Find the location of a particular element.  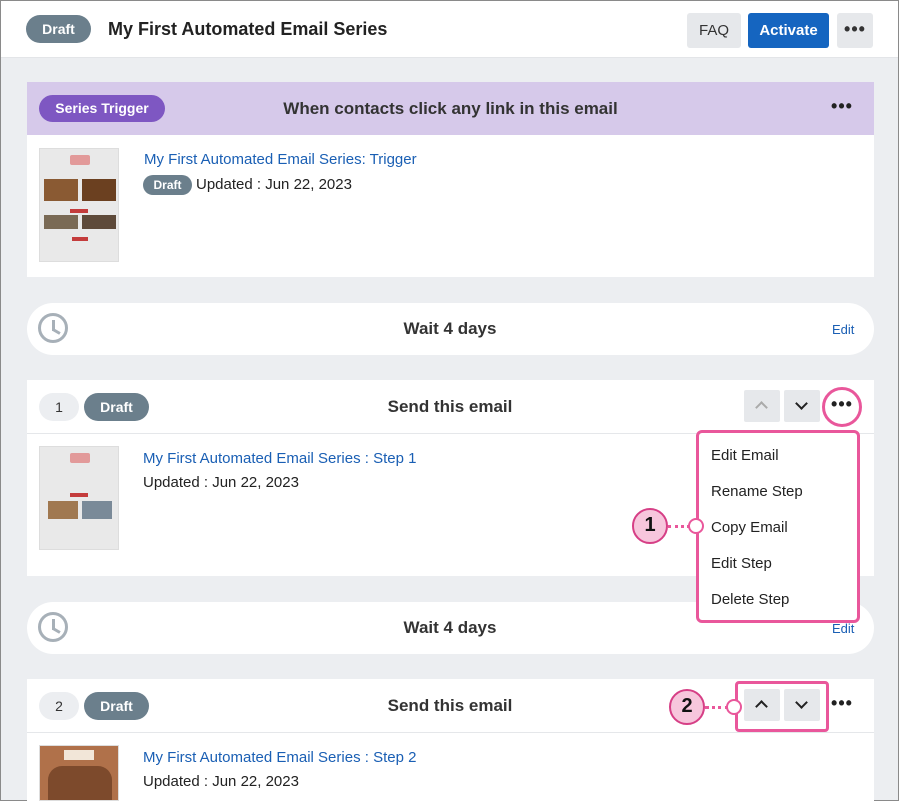

menu-item-rename-step: Rename Step is located at coordinates (757, 491).